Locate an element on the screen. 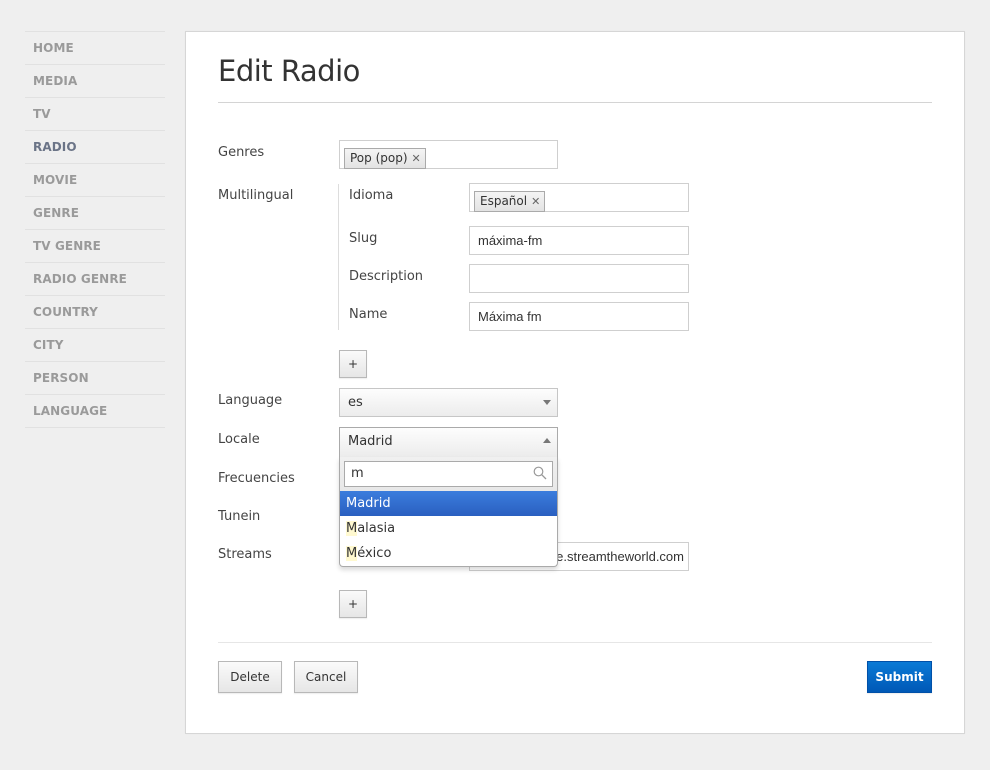 The image size is (990, 770). name-label: Name is located at coordinates (368, 314).